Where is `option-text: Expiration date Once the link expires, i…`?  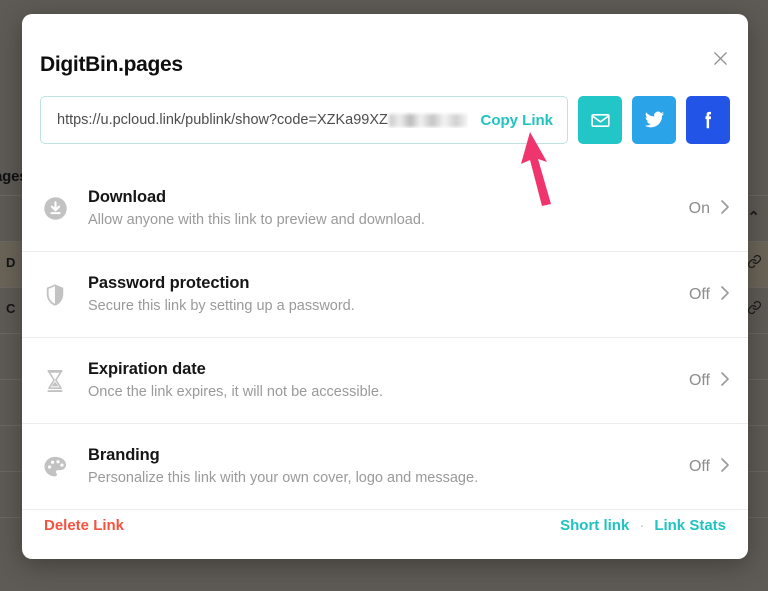
option-text: Expiration date Once the link expires, i… is located at coordinates (388, 380).